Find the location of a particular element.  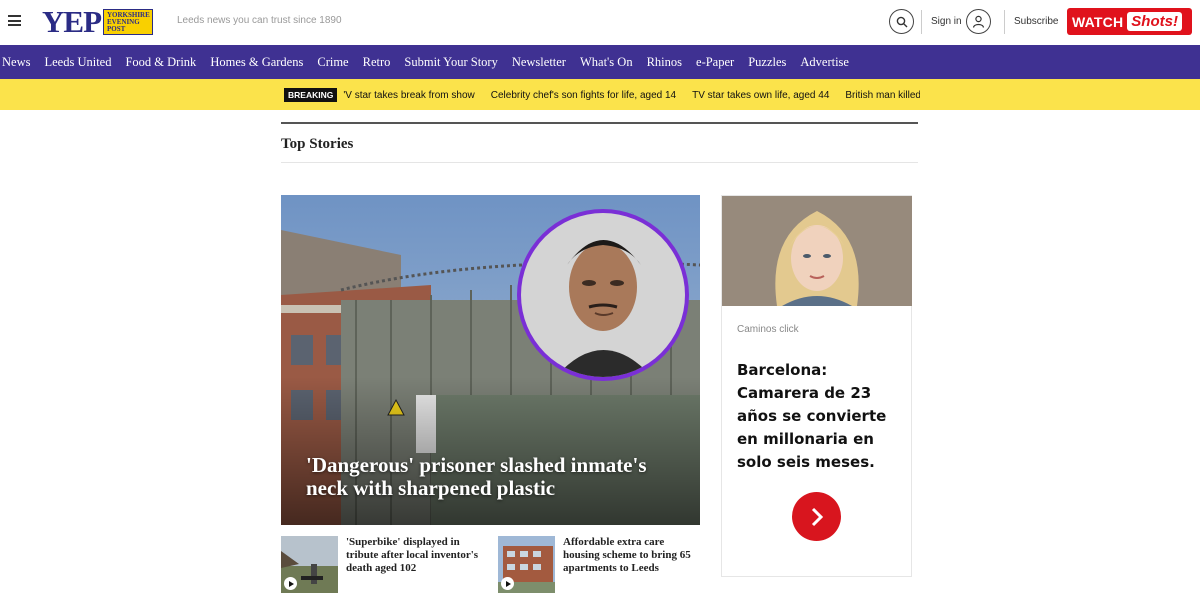

section-rule is located at coordinates (599, 123).